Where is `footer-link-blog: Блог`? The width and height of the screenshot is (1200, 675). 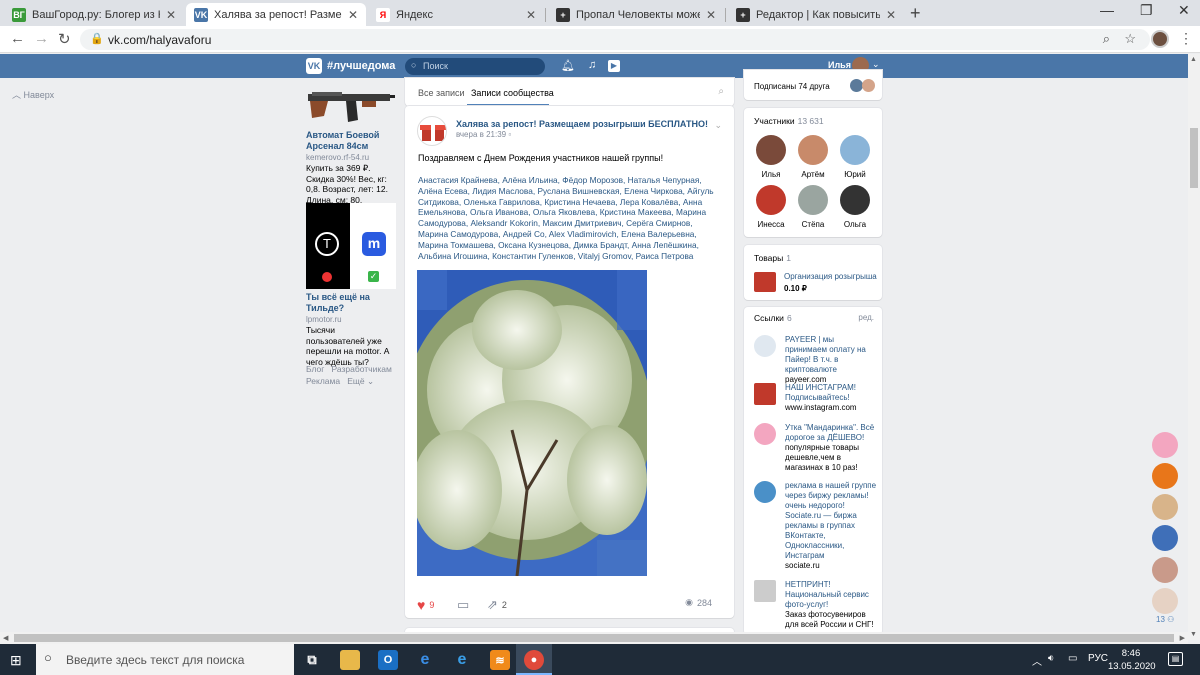
footer-link-blog: Блог is located at coordinates (315, 369).